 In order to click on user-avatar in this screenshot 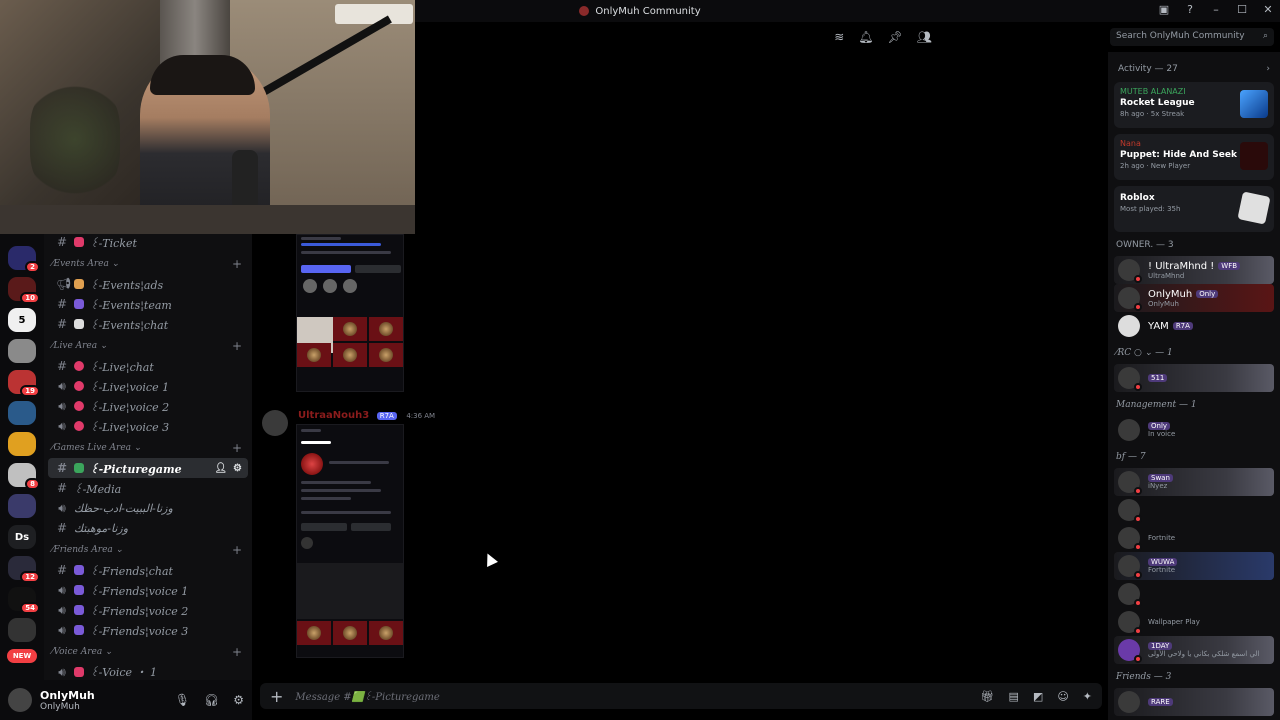, I will do `click(20, 700)`.